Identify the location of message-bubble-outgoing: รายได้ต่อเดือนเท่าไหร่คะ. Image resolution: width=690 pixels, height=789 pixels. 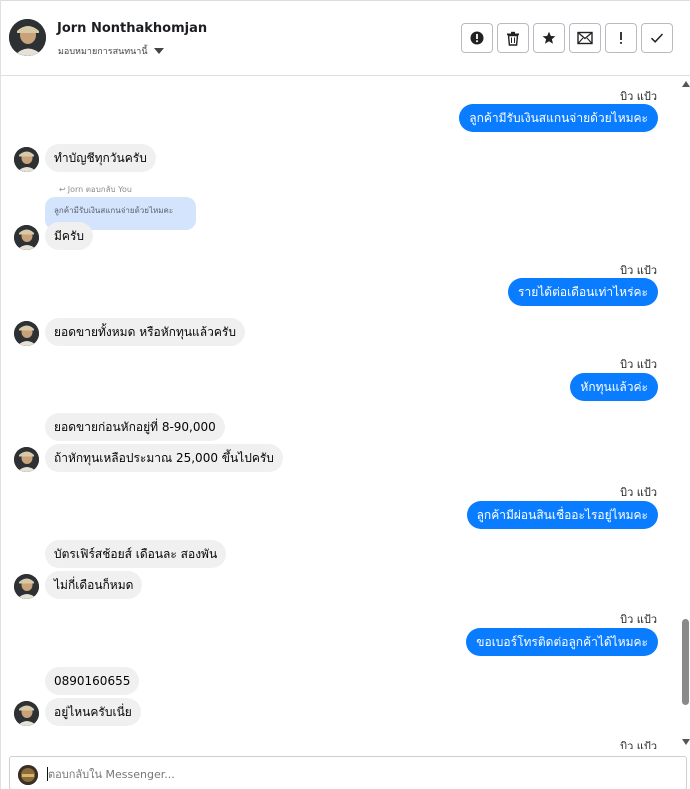
(583, 292).